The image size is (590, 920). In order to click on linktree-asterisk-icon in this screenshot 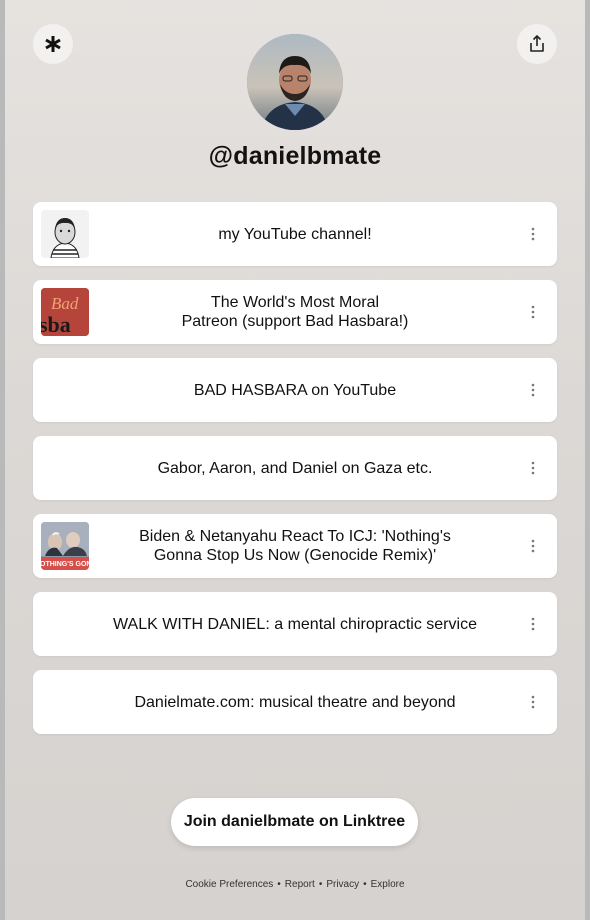, I will do `click(53, 44)`.